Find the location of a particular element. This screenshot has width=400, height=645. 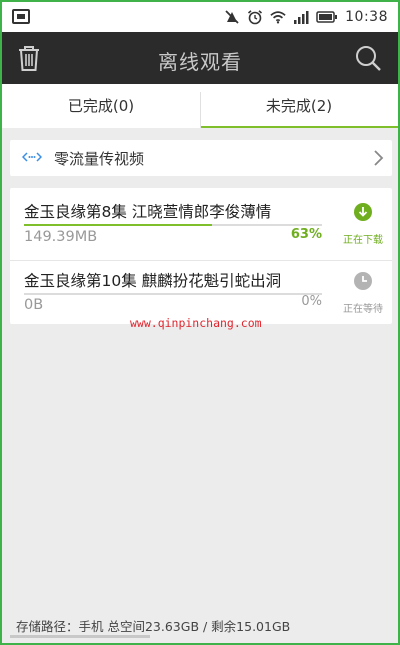

download-size: 0B is located at coordinates (34, 305).